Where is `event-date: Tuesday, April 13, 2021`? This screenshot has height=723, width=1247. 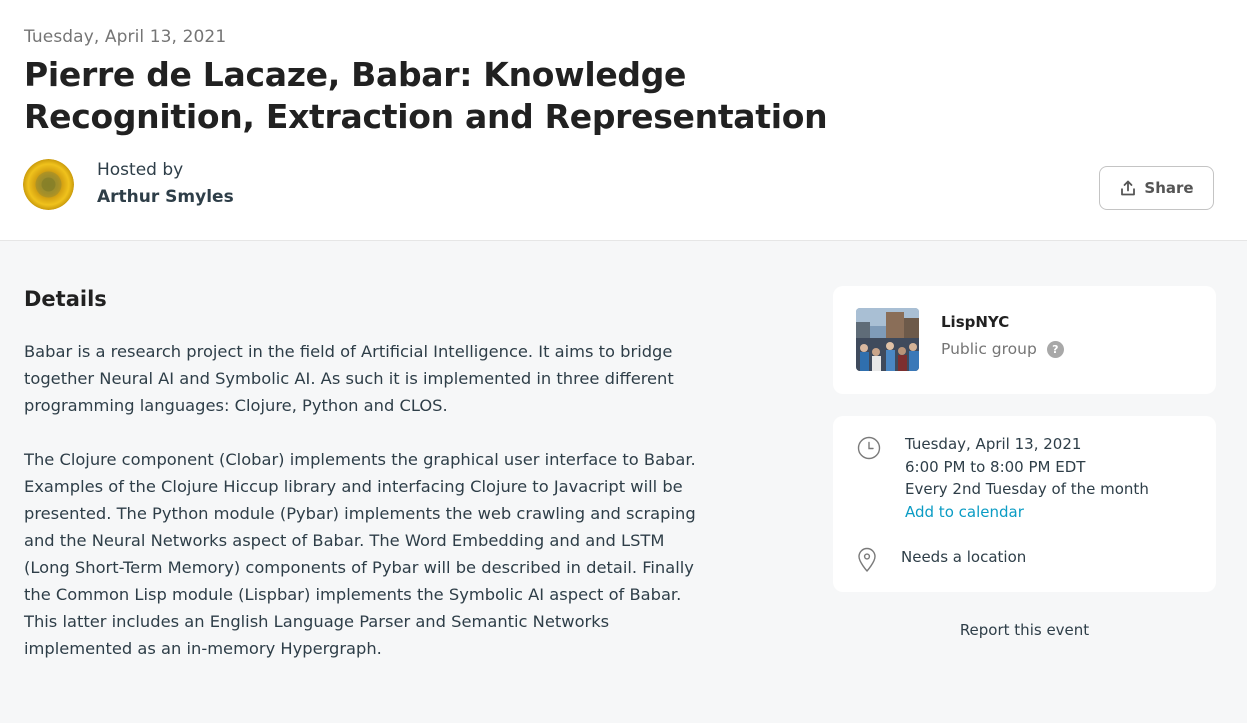
event-date: Tuesday, April 13, 2021 is located at coordinates (125, 37).